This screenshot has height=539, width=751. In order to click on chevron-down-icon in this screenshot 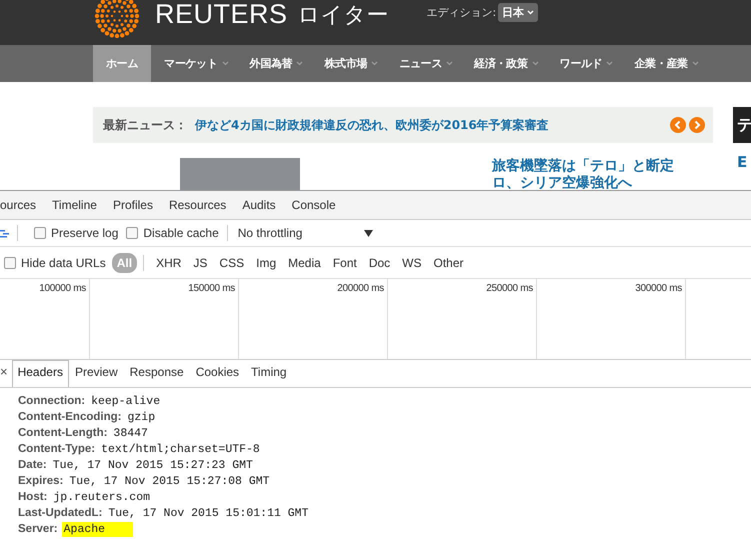, I will do `click(530, 12)`.